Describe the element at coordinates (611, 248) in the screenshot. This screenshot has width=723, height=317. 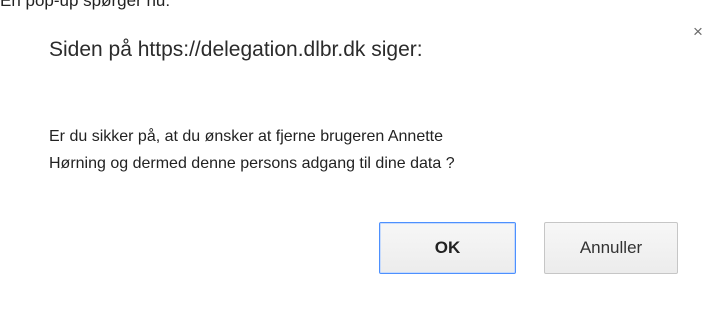
I see `cancel-button: Annuller` at that location.